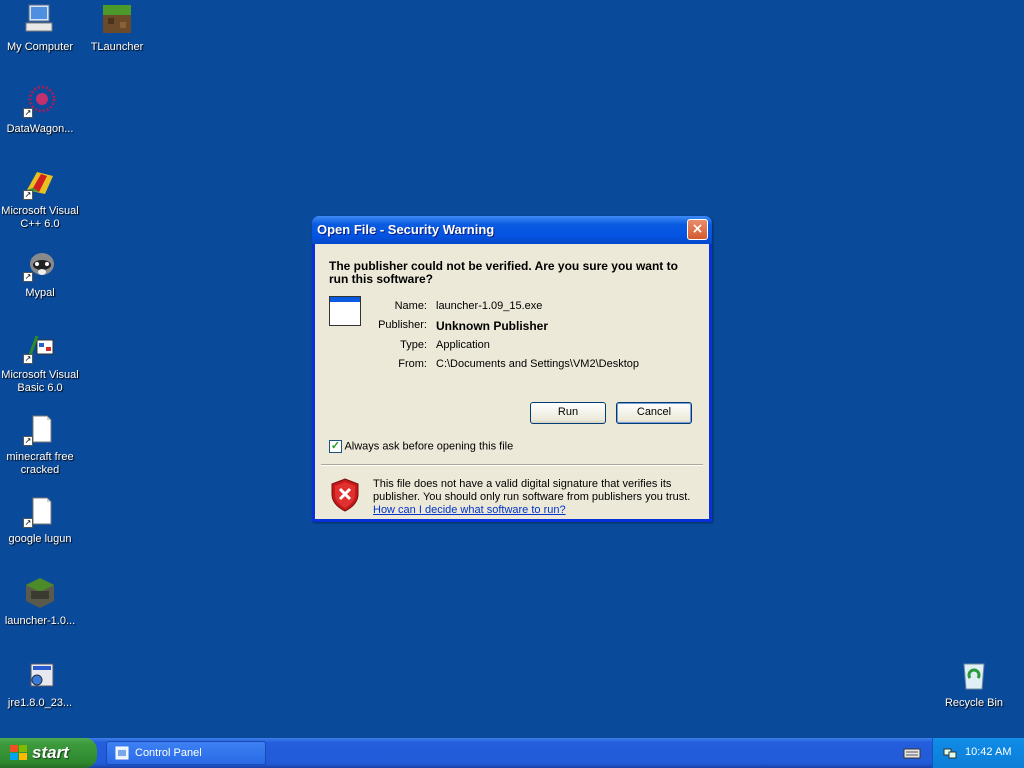 The height and width of the screenshot is (768, 1024). Describe the element at coordinates (402, 325) in the screenshot. I see `publisher-label: Publisher:` at that location.